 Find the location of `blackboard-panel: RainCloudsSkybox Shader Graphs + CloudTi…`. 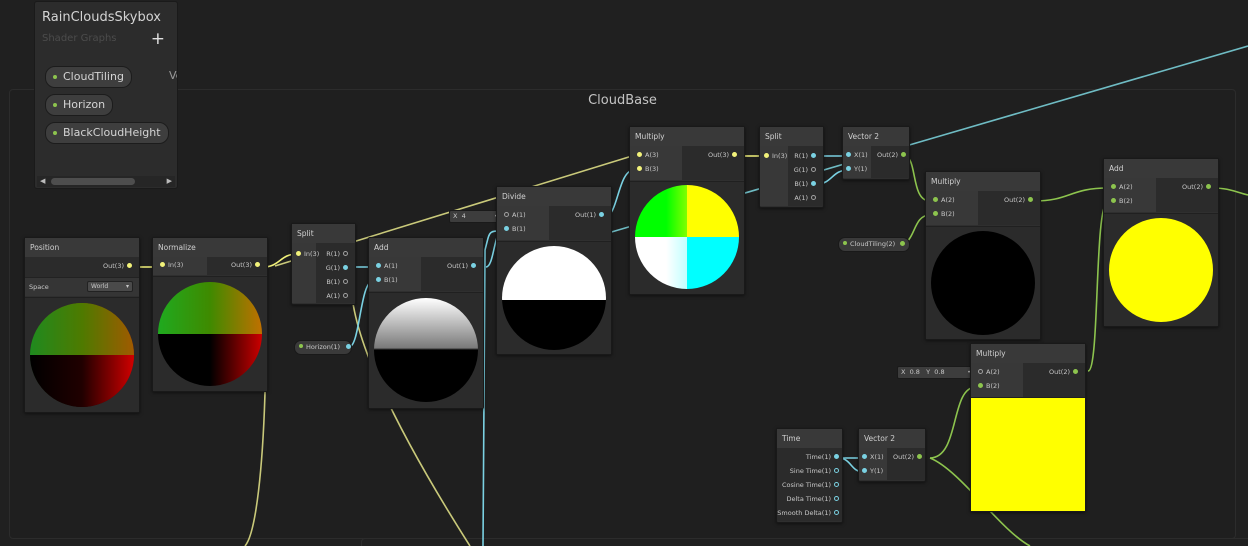

blackboard-panel: RainCloudsSkybox Shader Graphs + CloudTi… is located at coordinates (106, 95).